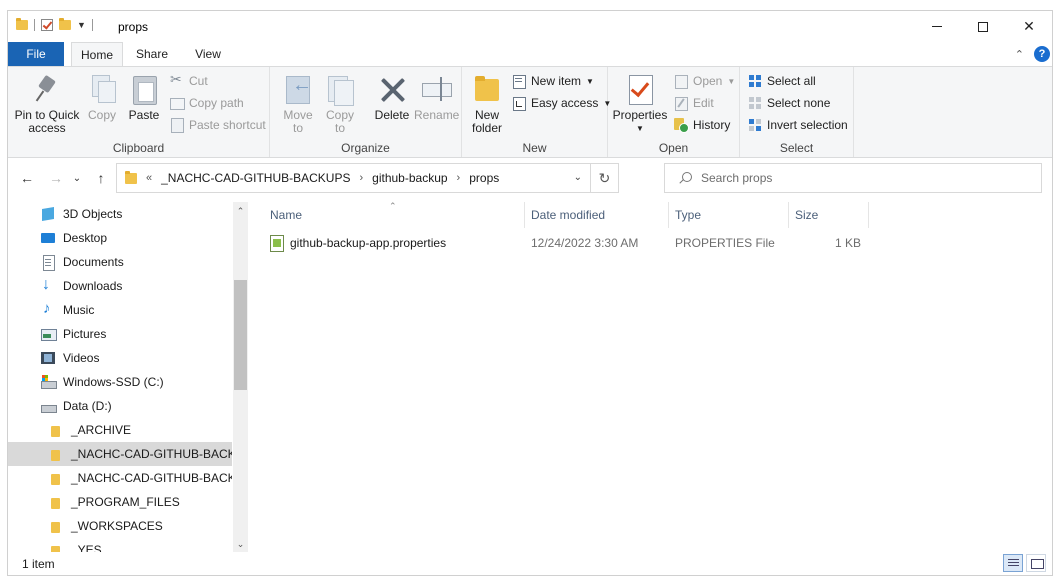  What do you see at coordinates (101, 178) in the screenshot?
I see `up-button: ↑` at bounding box center [101, 178].